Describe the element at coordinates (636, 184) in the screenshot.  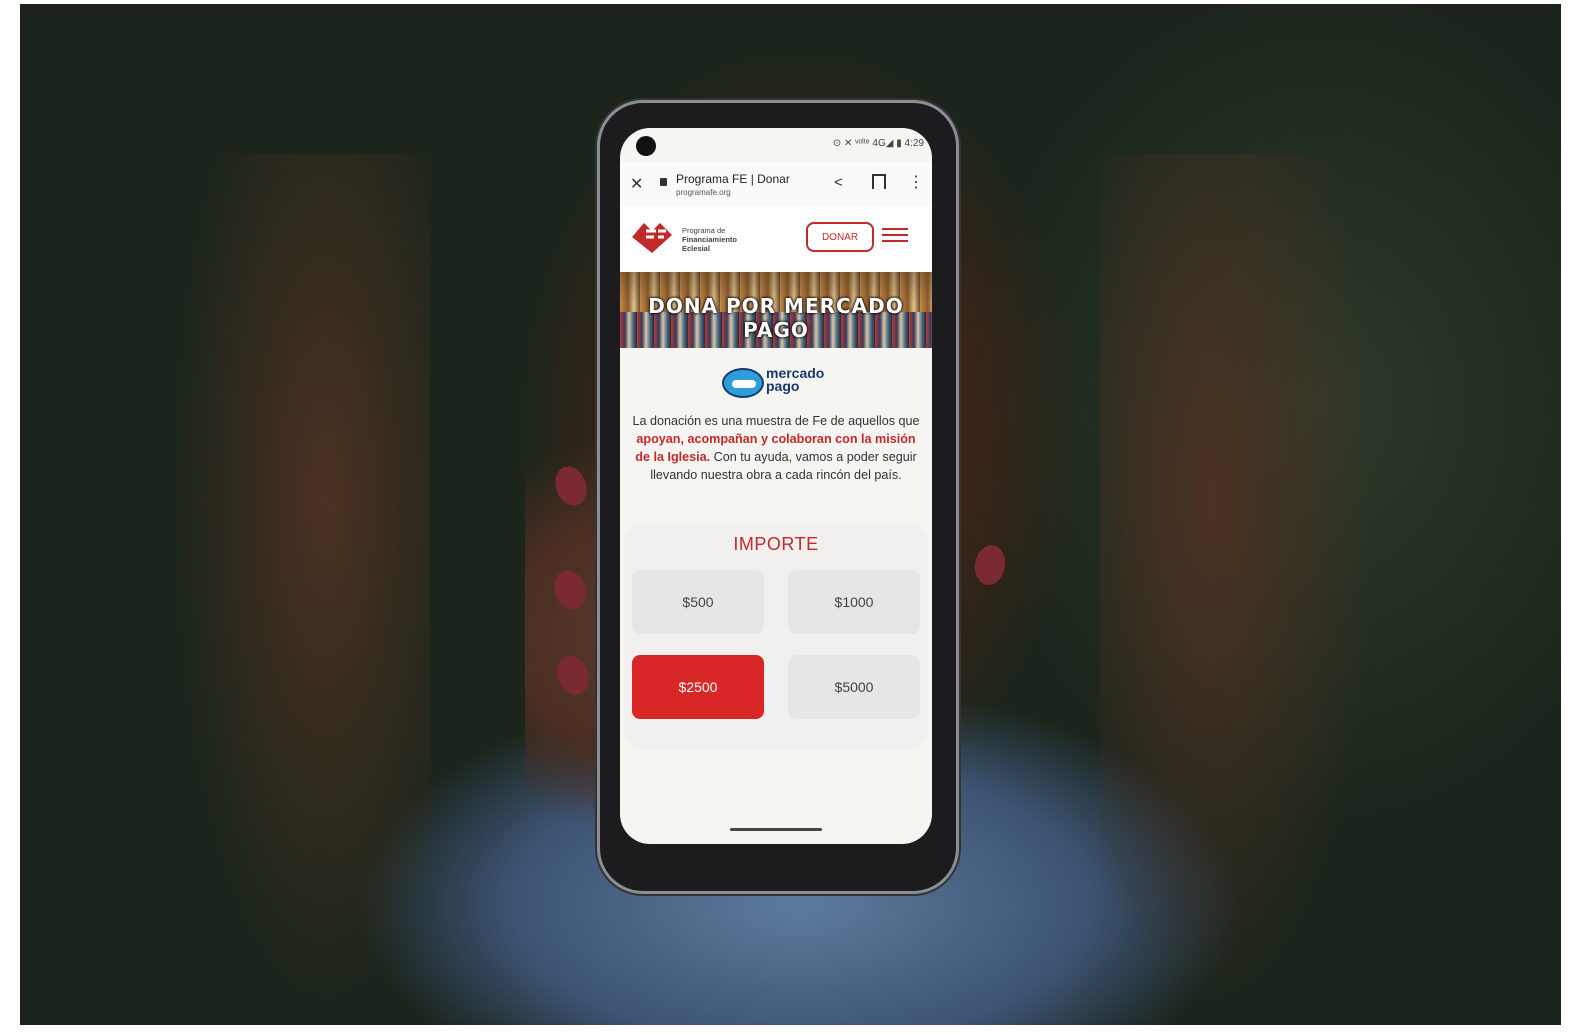
I see `close-icon: ✕` at that location.